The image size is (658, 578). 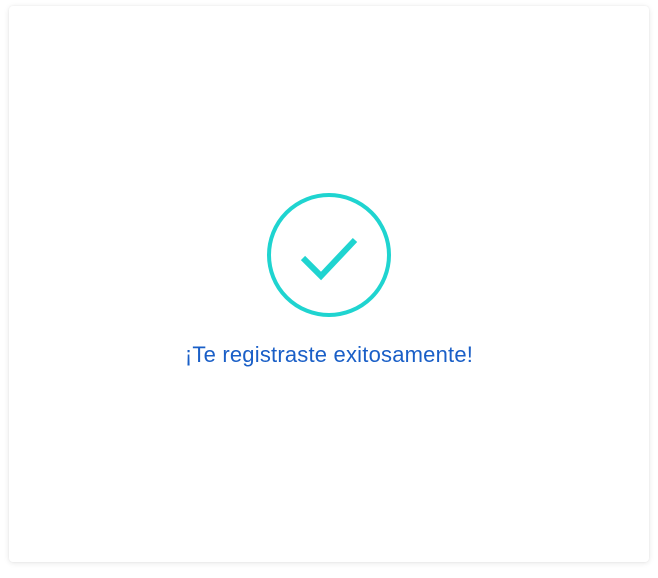 What do you see at coordinates (329, 255) in the screenshot?
I see `check-circle-icon` at bounding box center [329, 255].